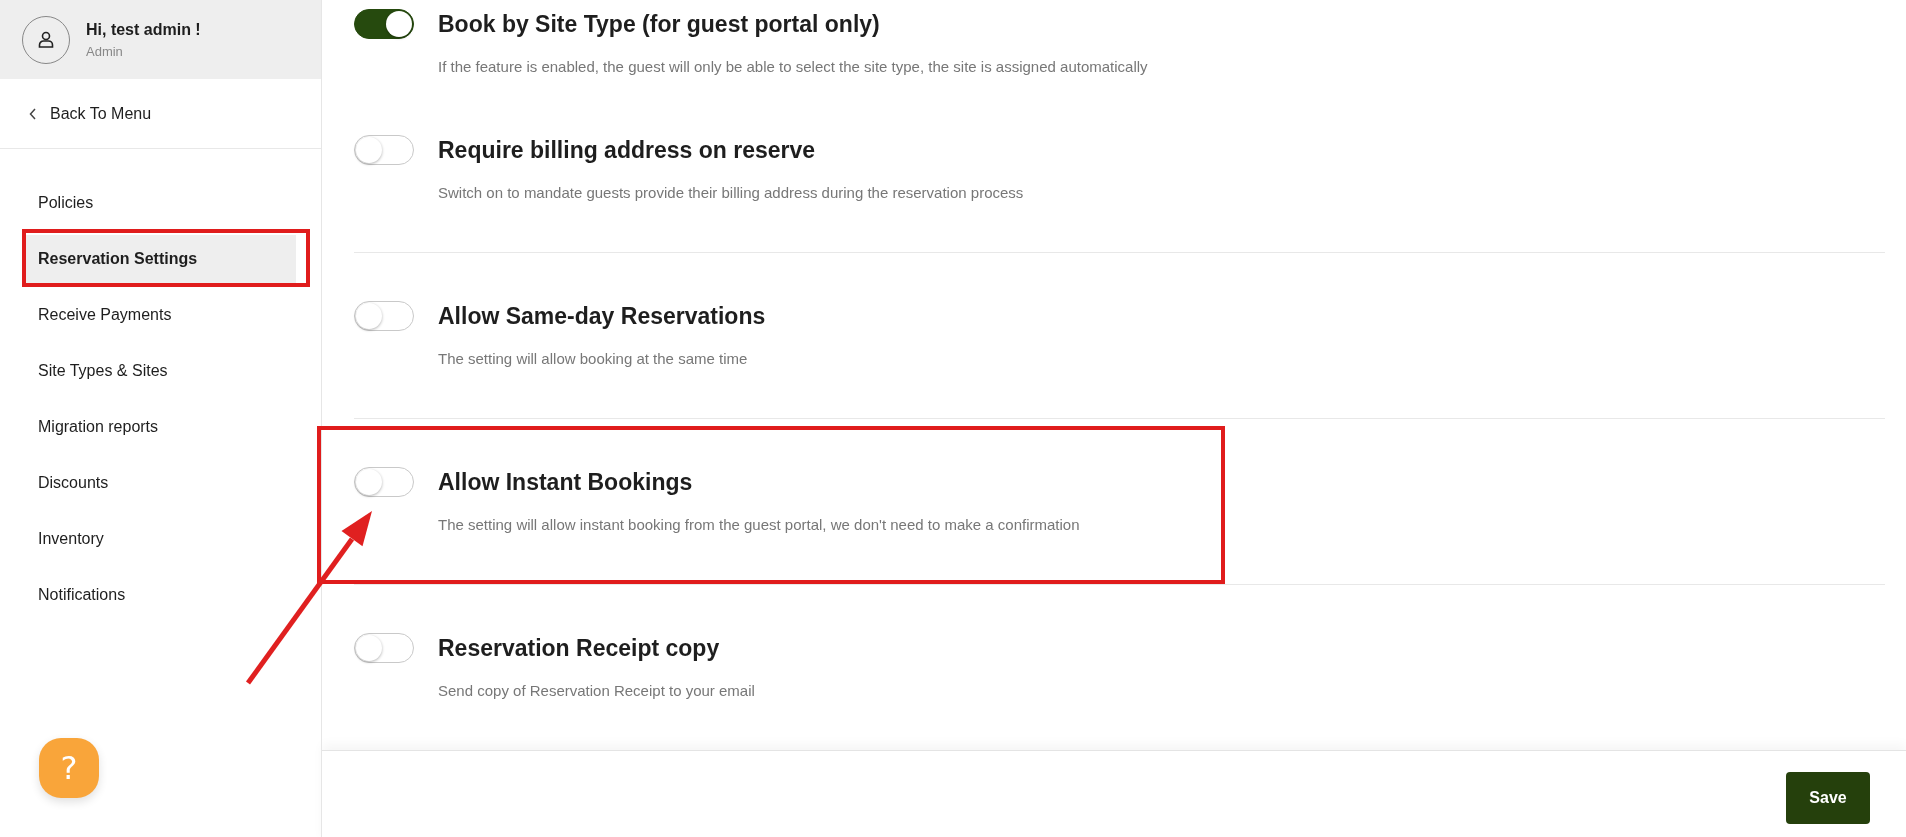  I want to click on sidebar-item: Policies, so click(159, 203).